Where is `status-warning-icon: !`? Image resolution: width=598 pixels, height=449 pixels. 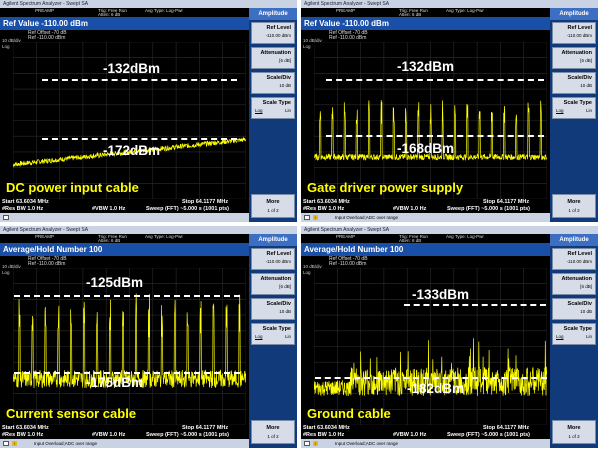 status-warning-icon: ! is located at coordinates (316, 443).